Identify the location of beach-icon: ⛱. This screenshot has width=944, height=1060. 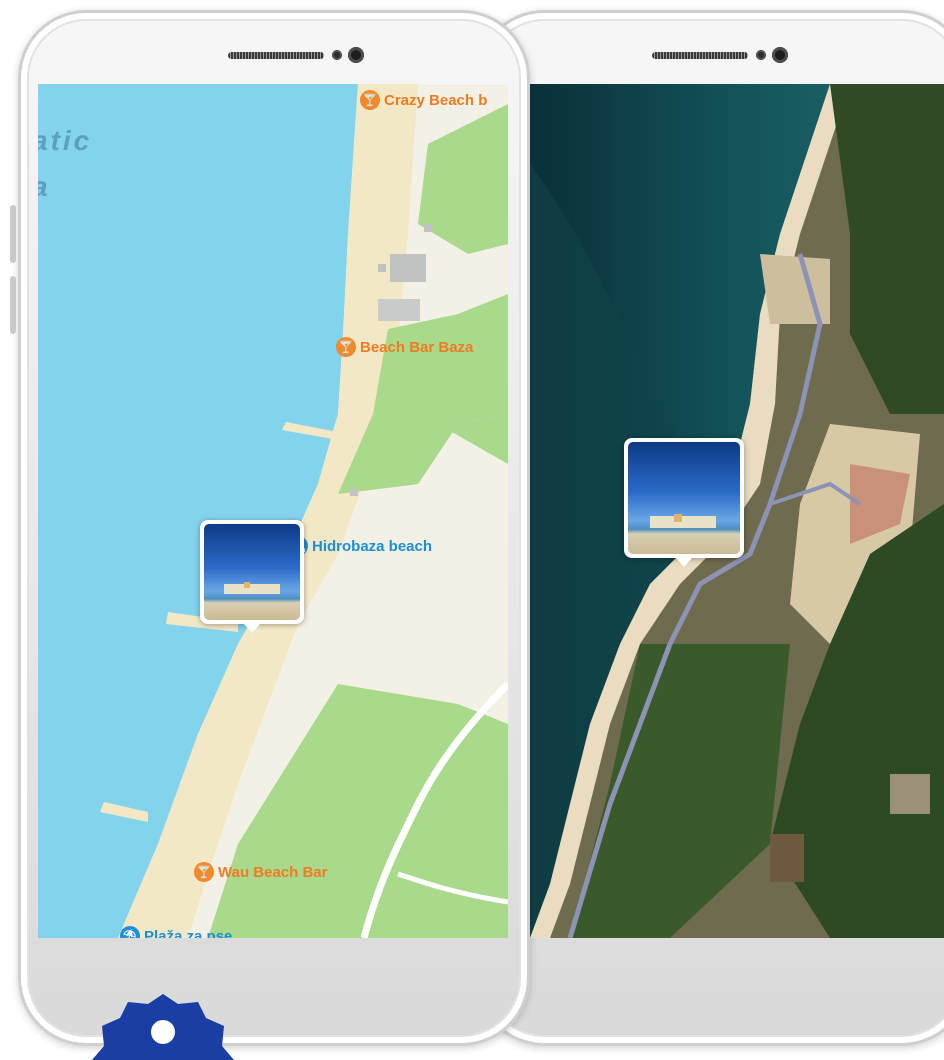
(130, 932).